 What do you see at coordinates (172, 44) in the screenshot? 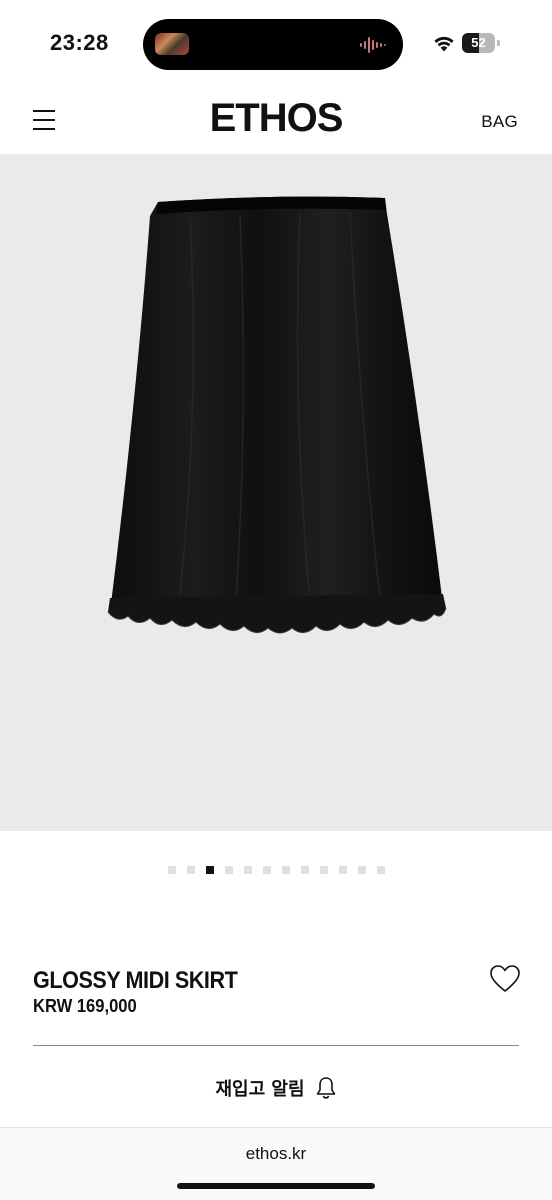
I see `now-playing-artwork` at bounding box center [172, 44].